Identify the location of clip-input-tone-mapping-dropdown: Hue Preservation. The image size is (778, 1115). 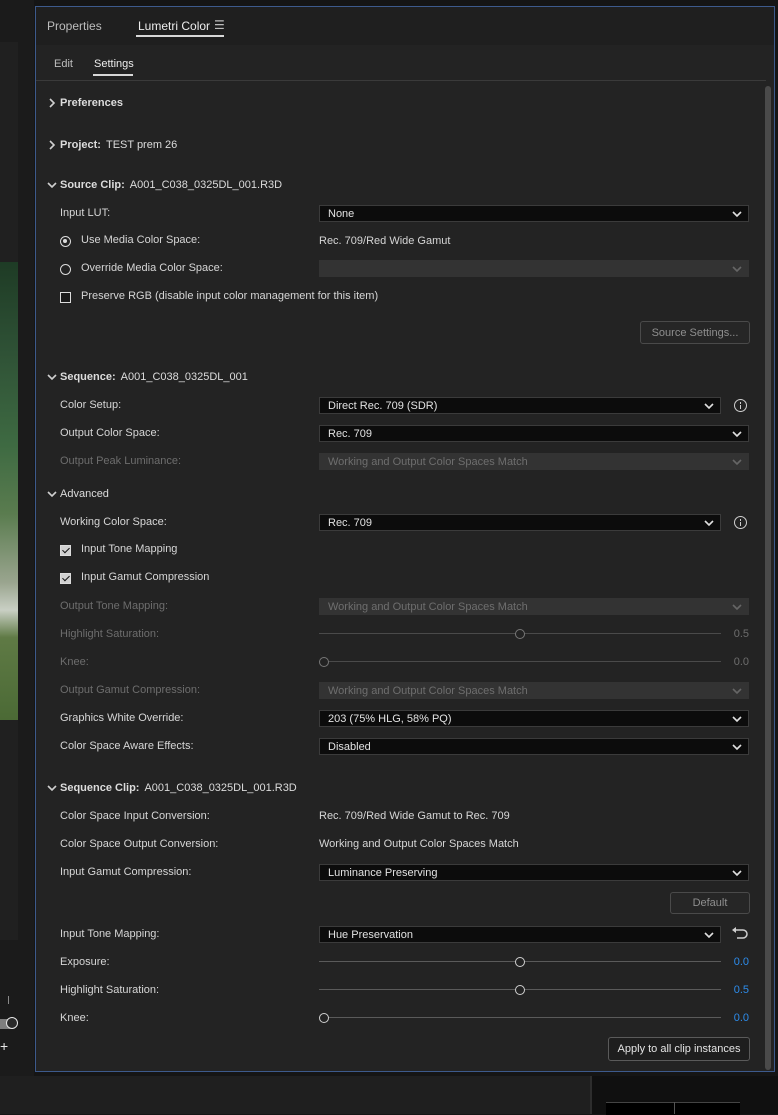
(520, 934).